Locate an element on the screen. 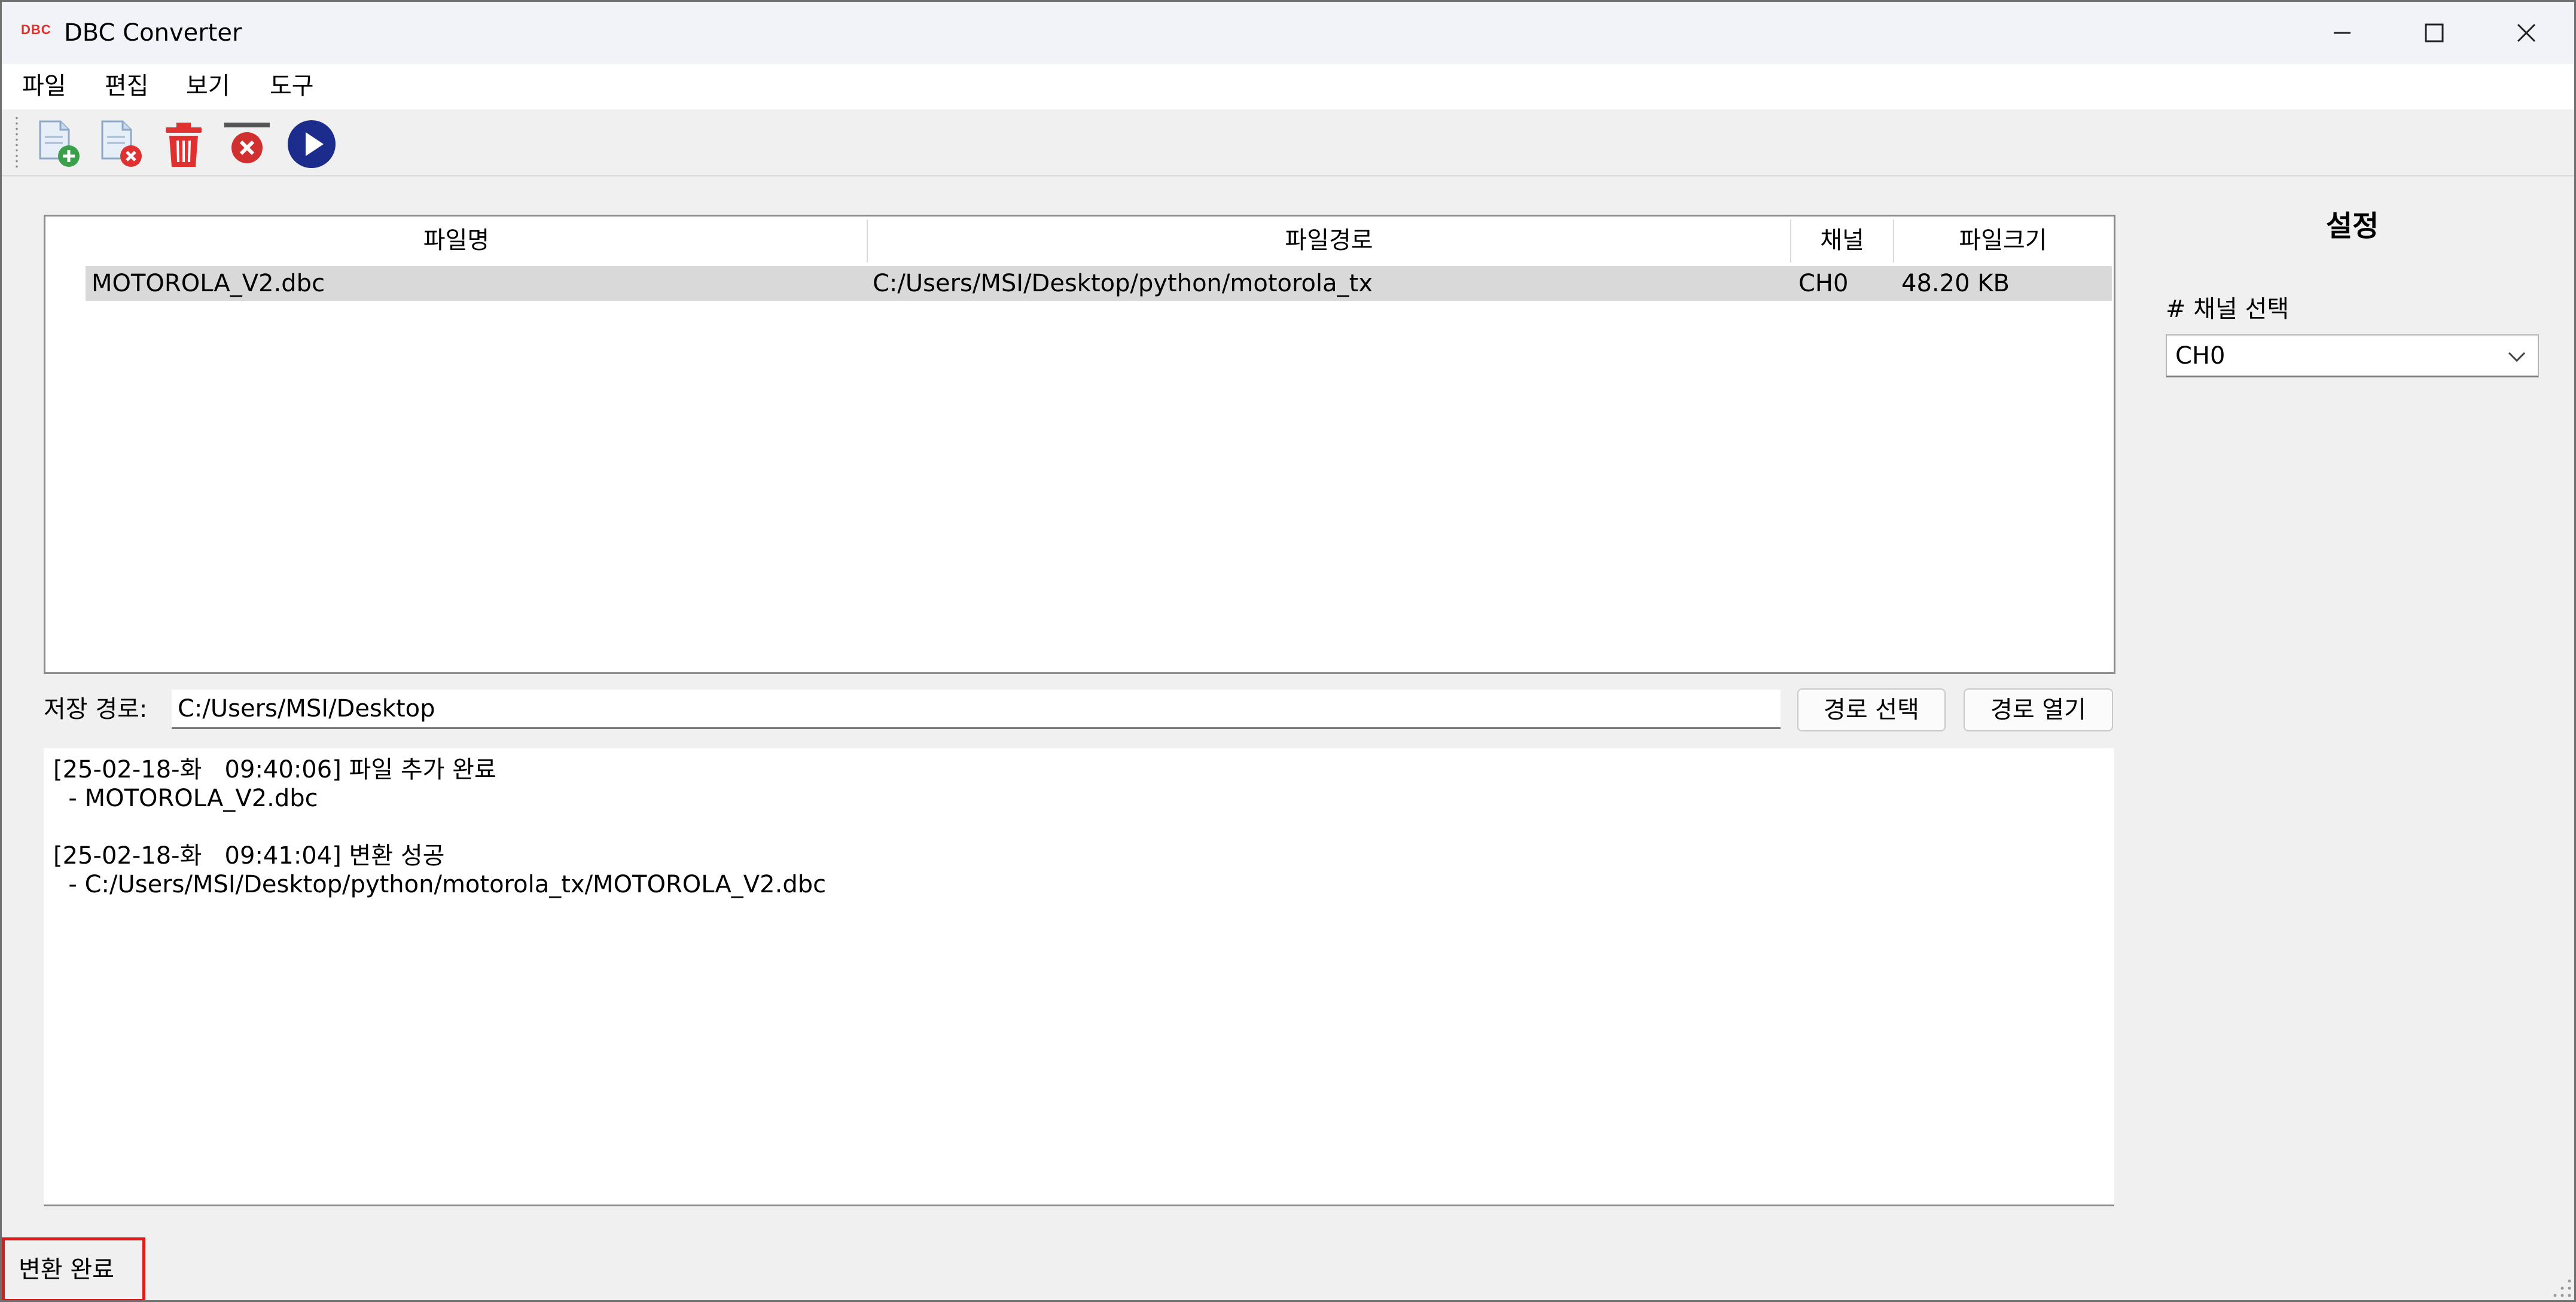 This screenshot has height=1302, width=2576. column-header-filesize: 파일크기 is located at coordinates (2003, 240).